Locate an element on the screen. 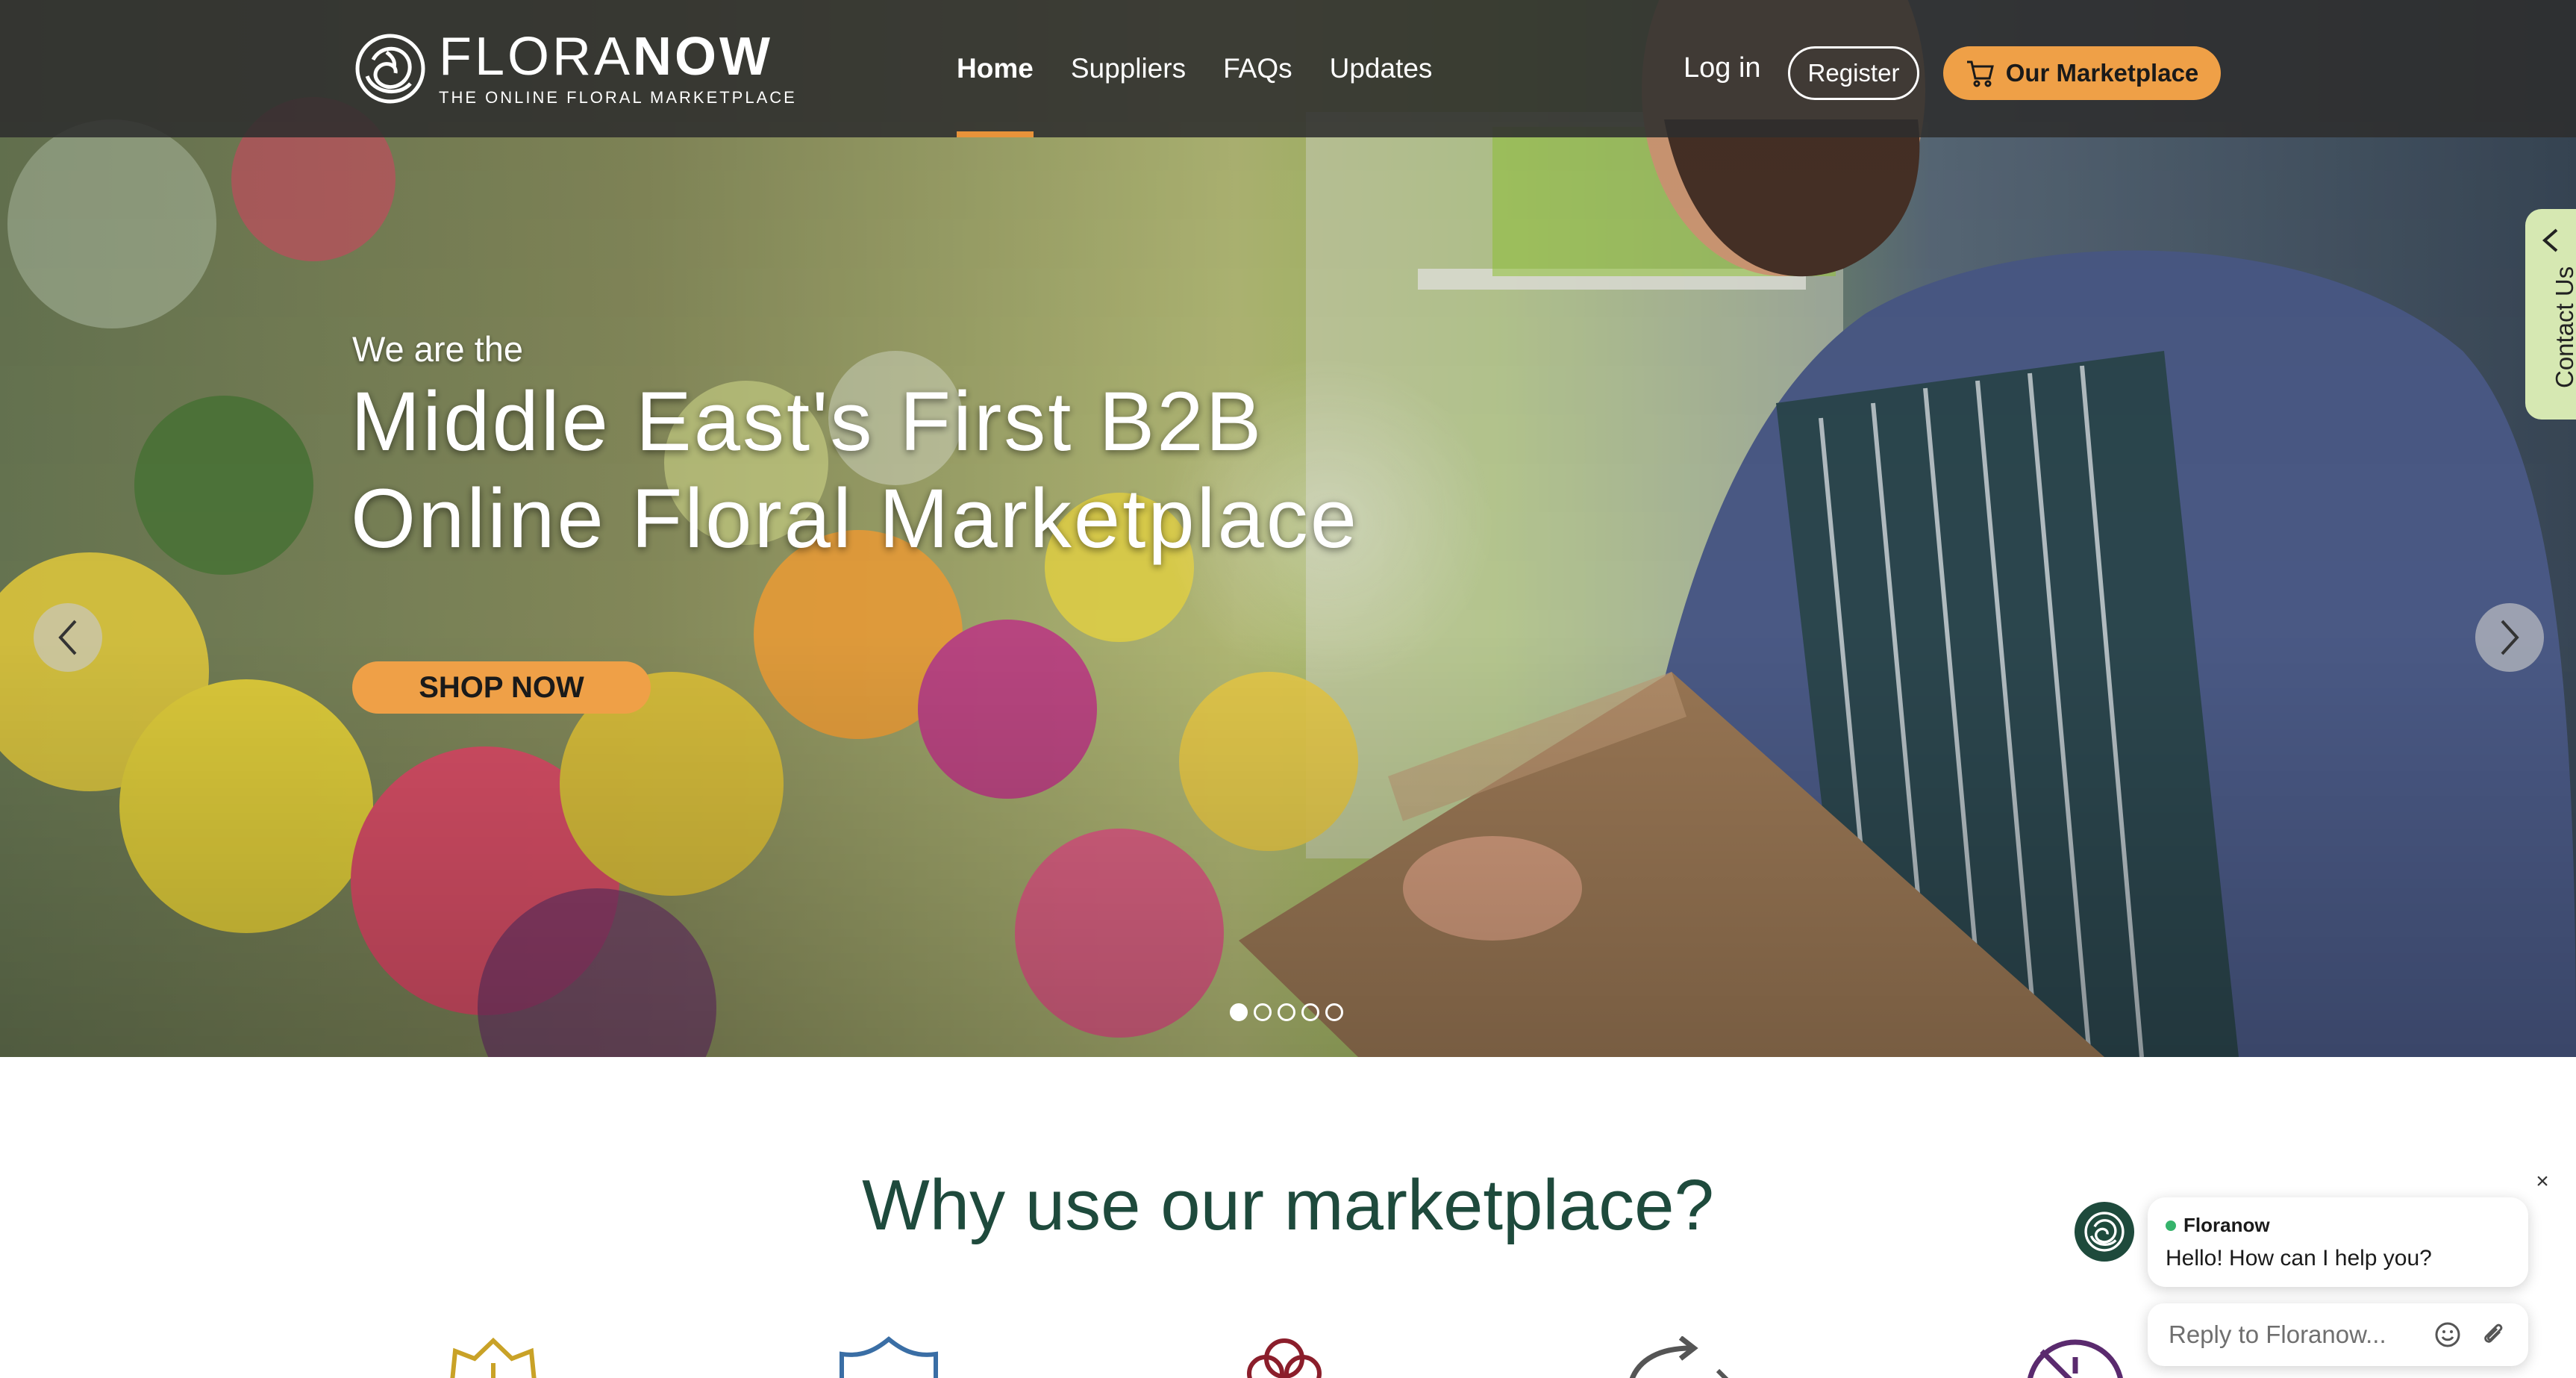 Image resolution: width=2576 pixels, height=1378 pixels. chat-agent-name: Floranow is located at coordinates (2226, 1225).